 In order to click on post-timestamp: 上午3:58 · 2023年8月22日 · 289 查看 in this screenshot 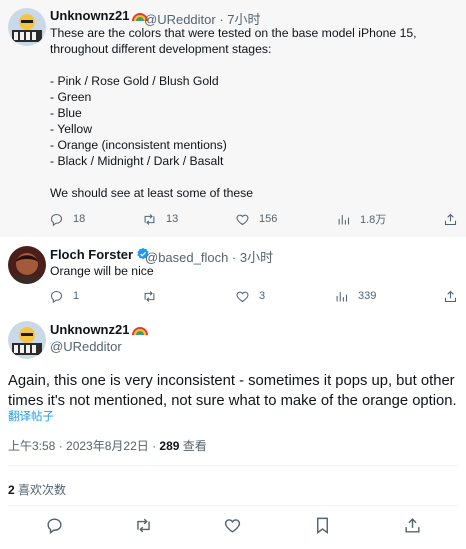, I will do `click(107, 445)`.